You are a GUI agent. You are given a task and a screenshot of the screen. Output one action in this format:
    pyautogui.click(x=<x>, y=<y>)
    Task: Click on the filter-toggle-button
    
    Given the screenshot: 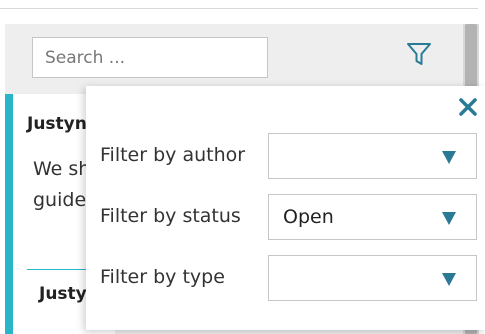 What is the action you would take?
    pyautogui.click(x=419, y=54)
    